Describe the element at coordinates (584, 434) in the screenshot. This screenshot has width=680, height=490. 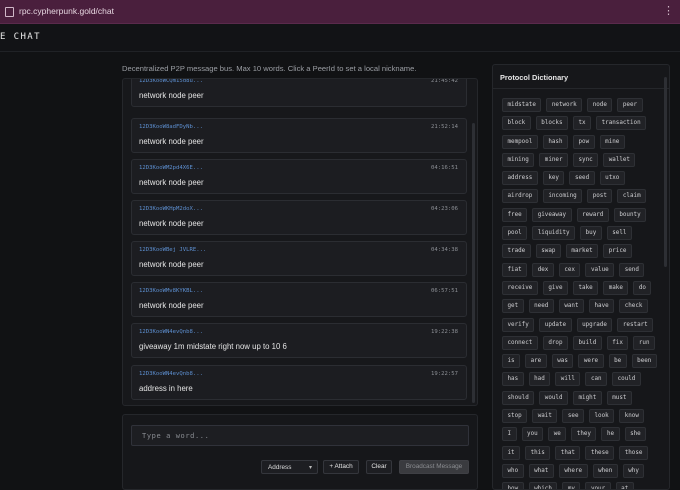
I see `dictionary-word: they` at that location.